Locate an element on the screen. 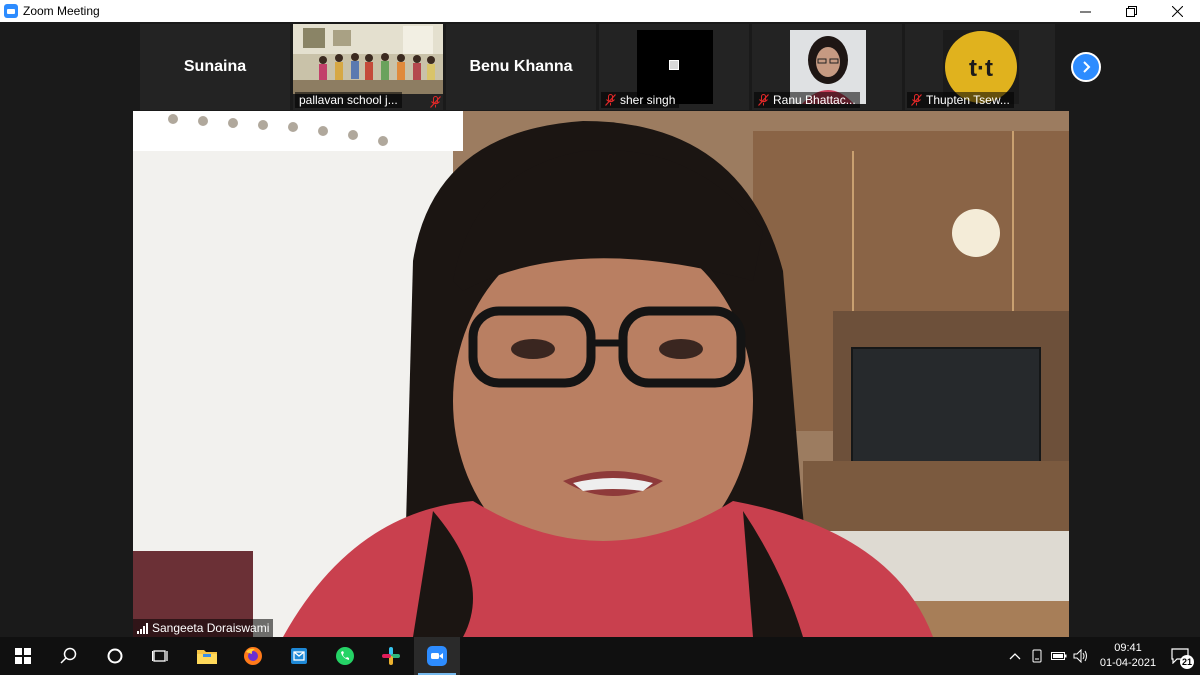  device-icon is located at coordinates (1037, 656).